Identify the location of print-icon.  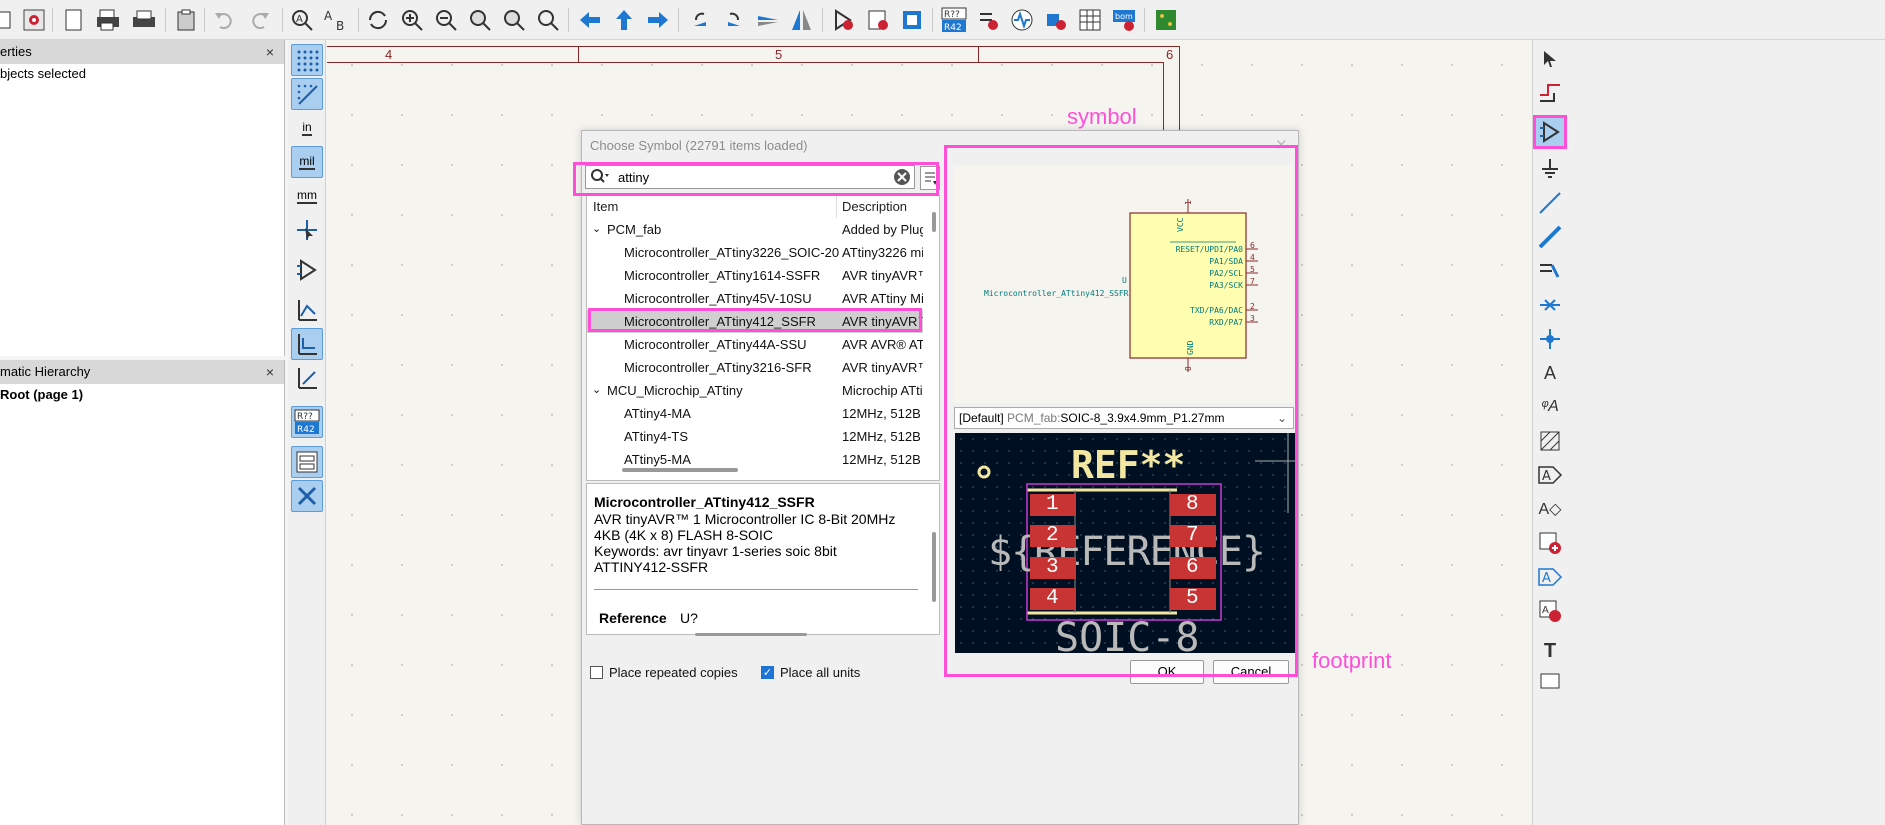
(108, 20).